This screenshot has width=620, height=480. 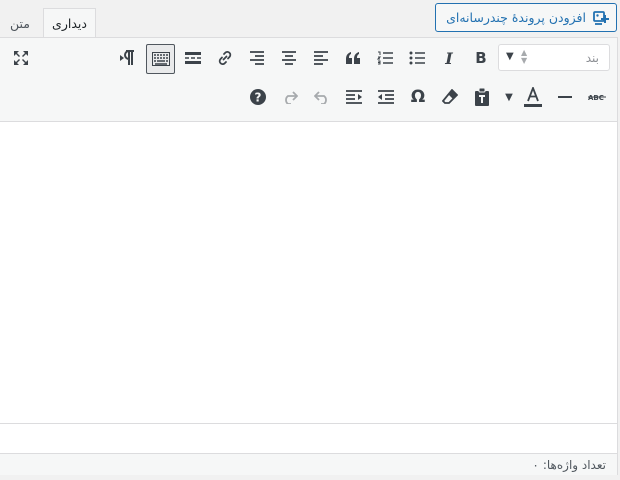 I want to click on undo-icon, so click(x=320, y=97).